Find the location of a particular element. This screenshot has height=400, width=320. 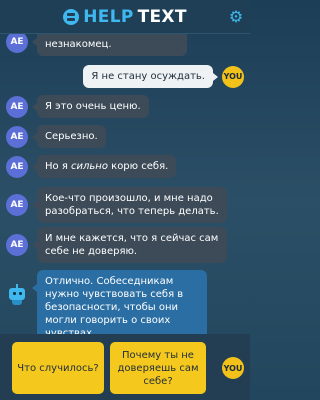

message-row-ae: AE незнакомец. is located at coordinates (96, 45).